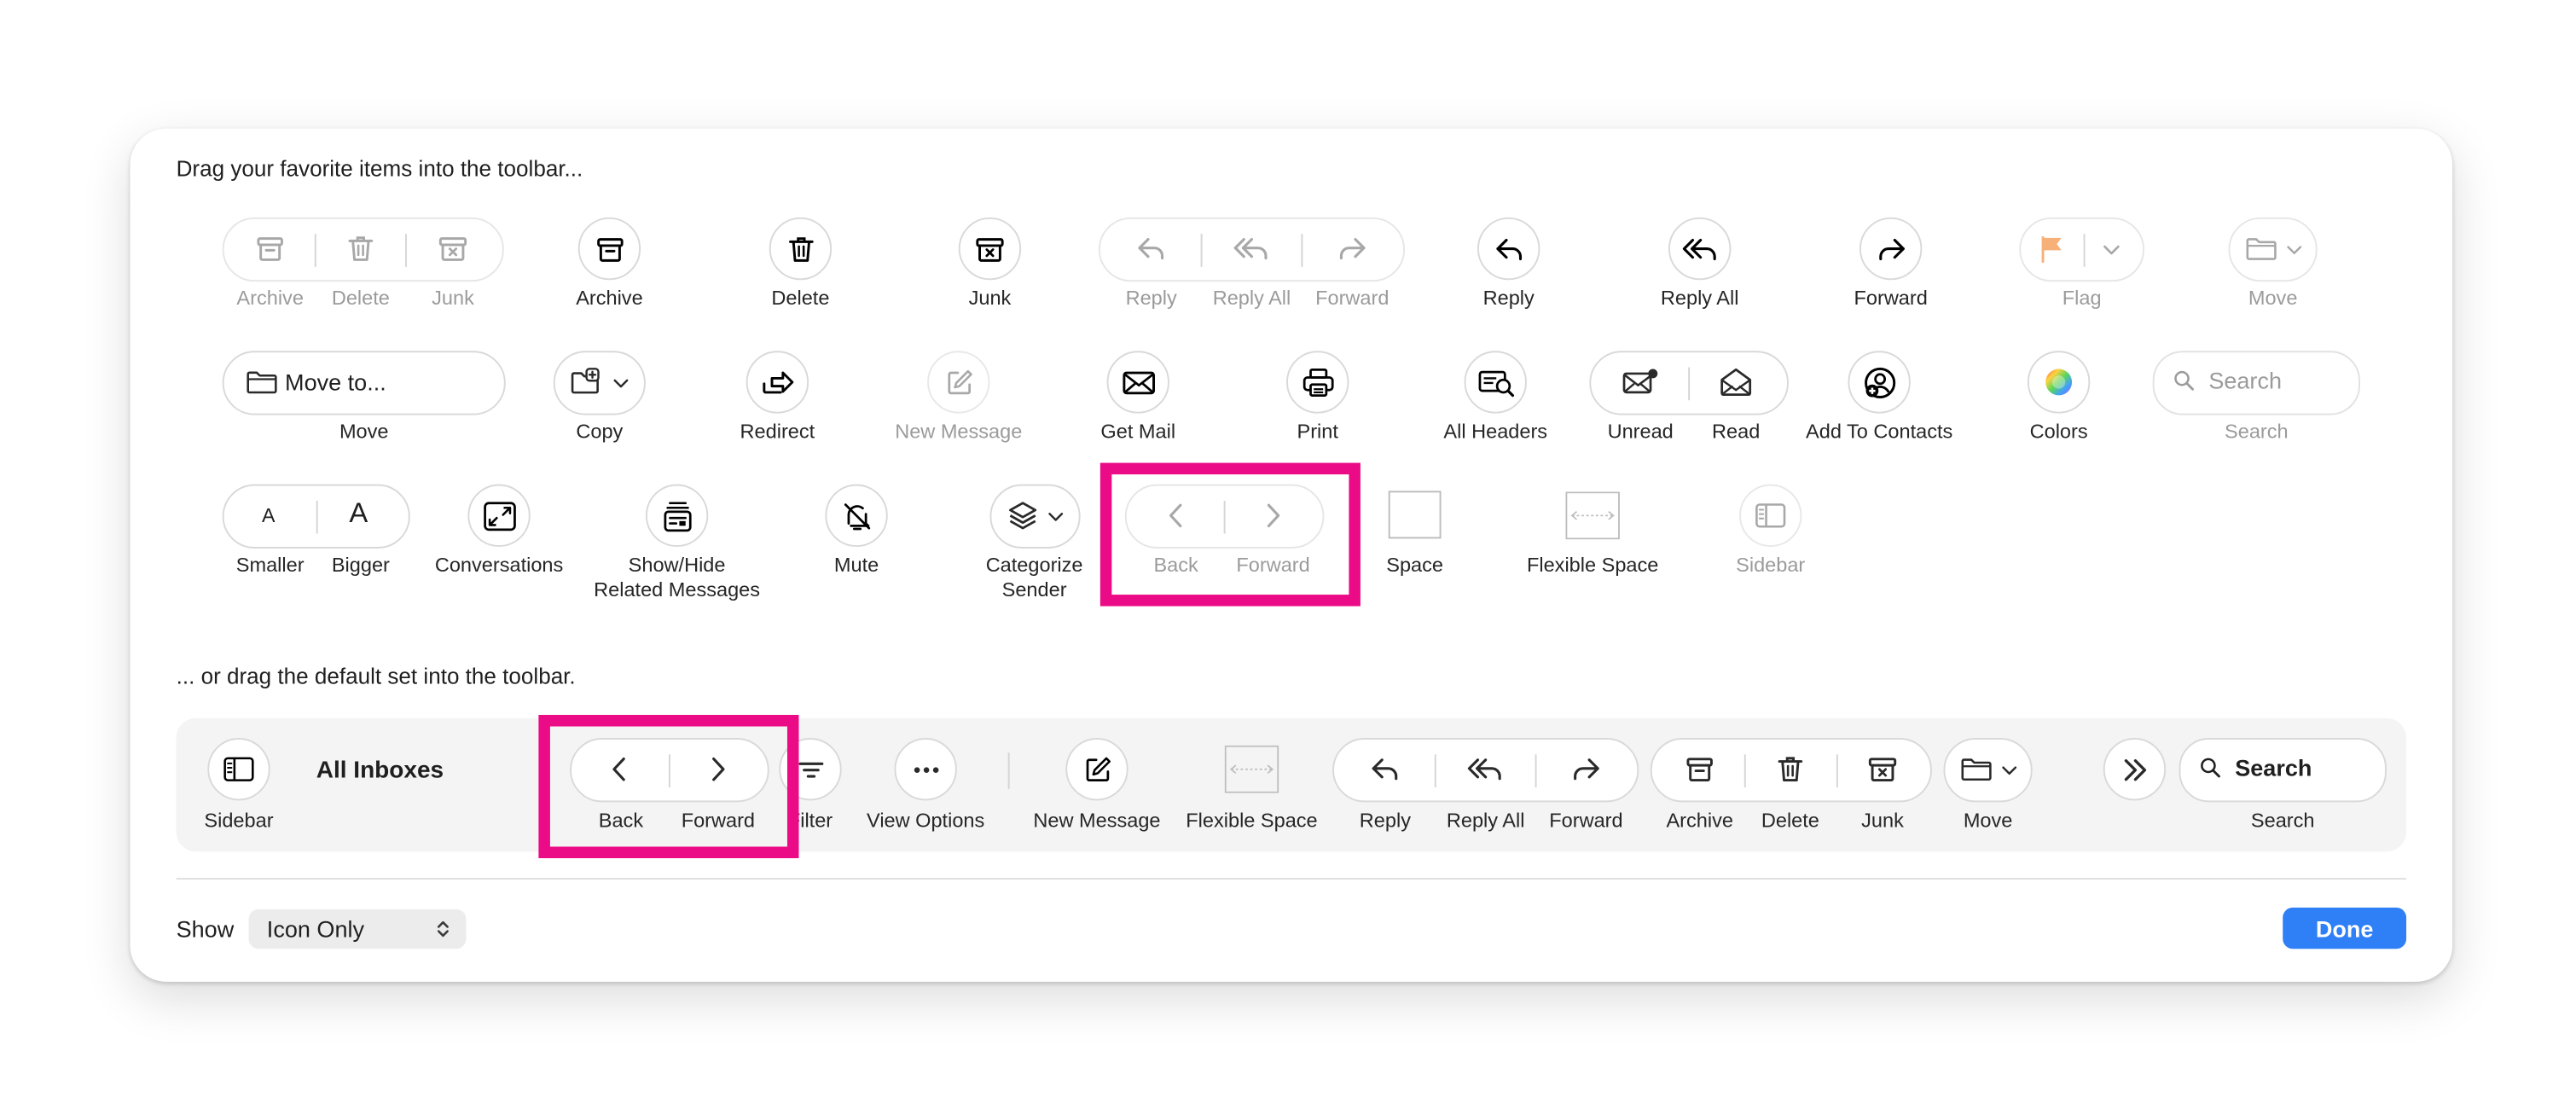 The image size is (2576, 1109). Describe the element at coordinates (239, 821) in the screenshot. I see `sidebar-label: Sidebar` at that location.